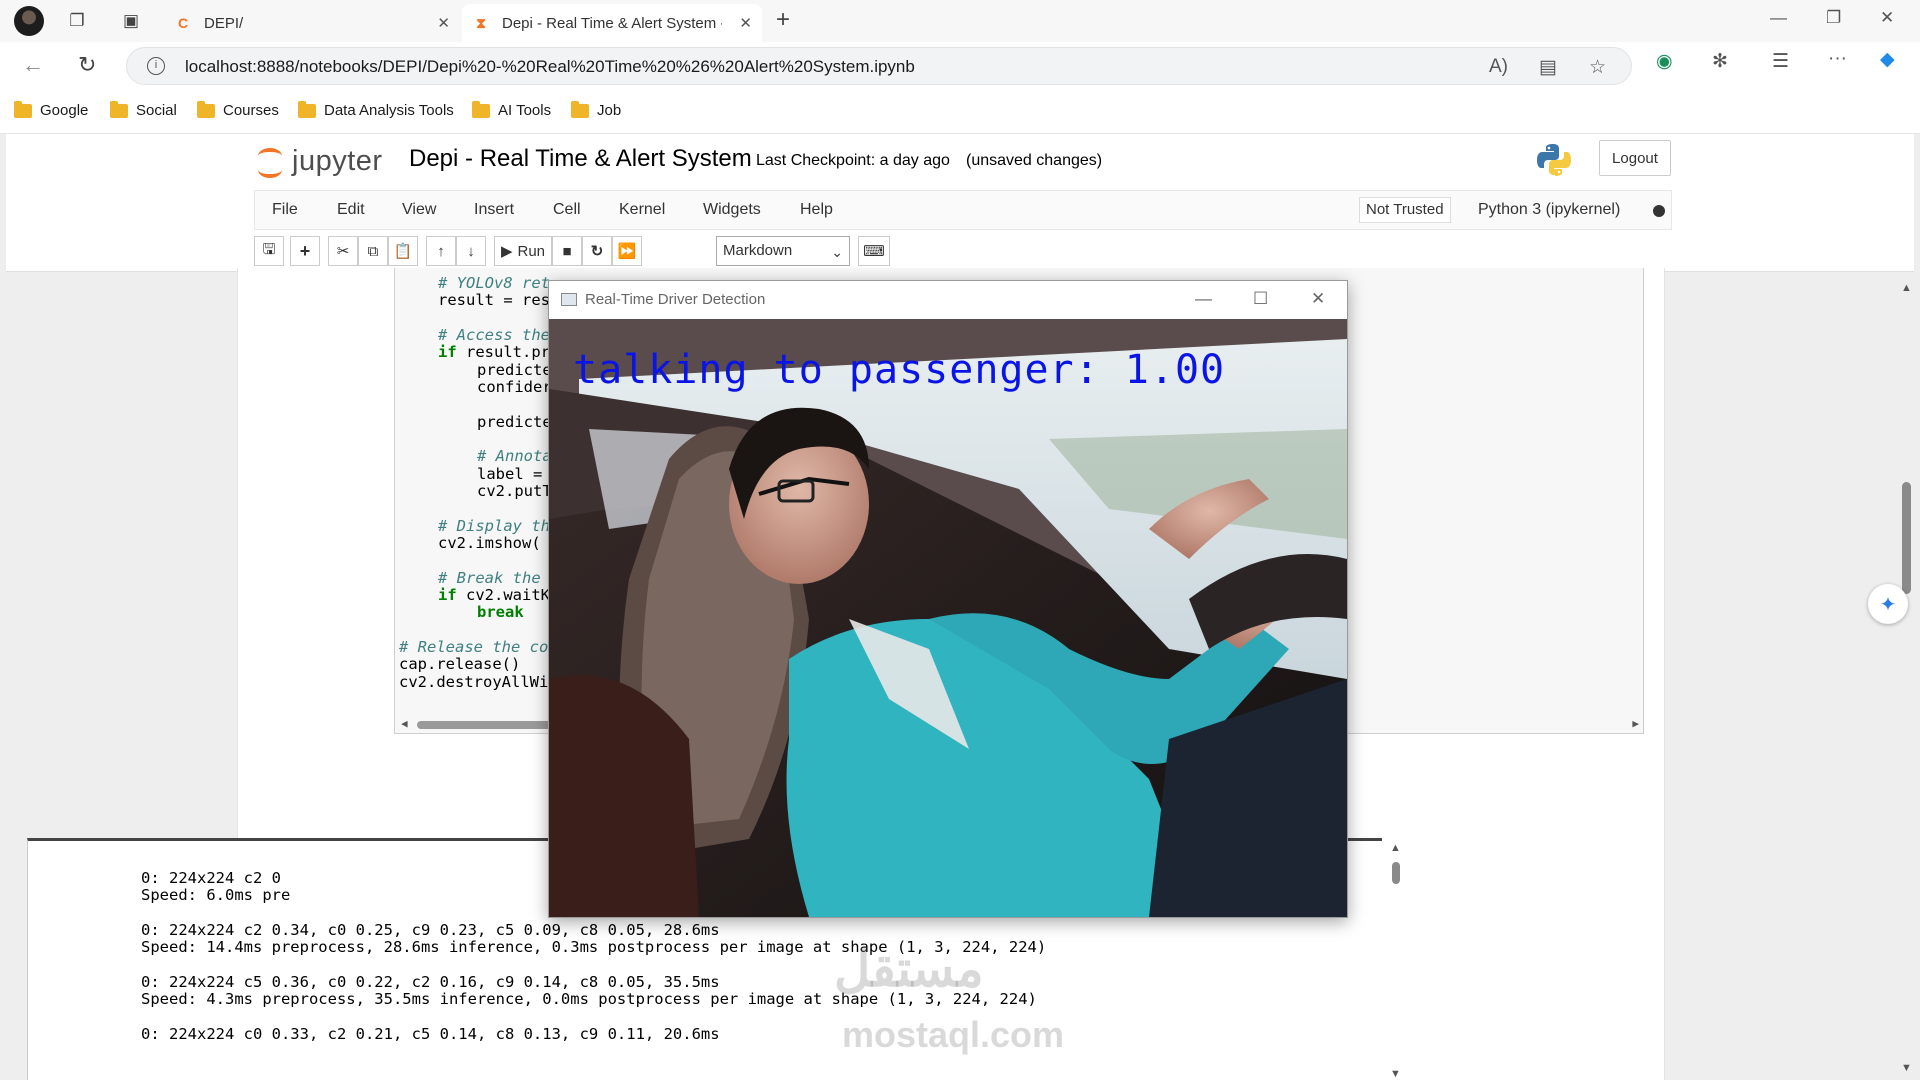 Image resolution: width=1920 pixels, height=1080 pixels. What do you see at coordinates (948, 300) in the screenshot?
I see `opencv-titlebar: Real-Time Driver Detection — ☐ ✕` at bounding box center [948, 300].